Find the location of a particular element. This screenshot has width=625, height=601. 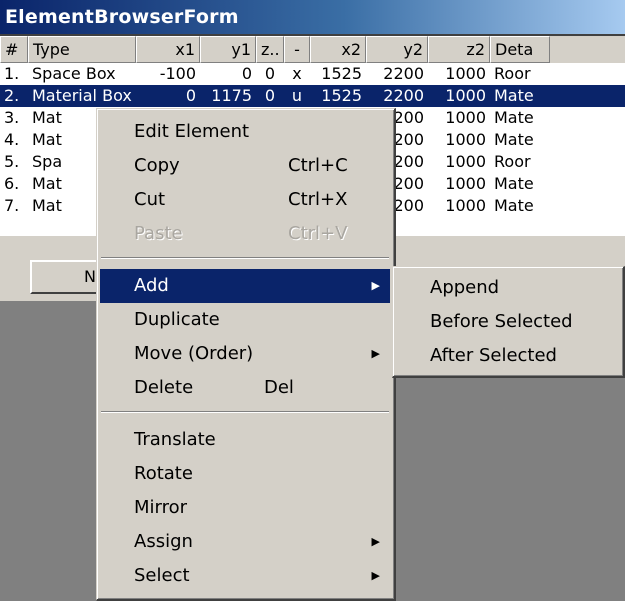

menu-item-shortcut: Ctrl+X is located at coordinates (318, 199).